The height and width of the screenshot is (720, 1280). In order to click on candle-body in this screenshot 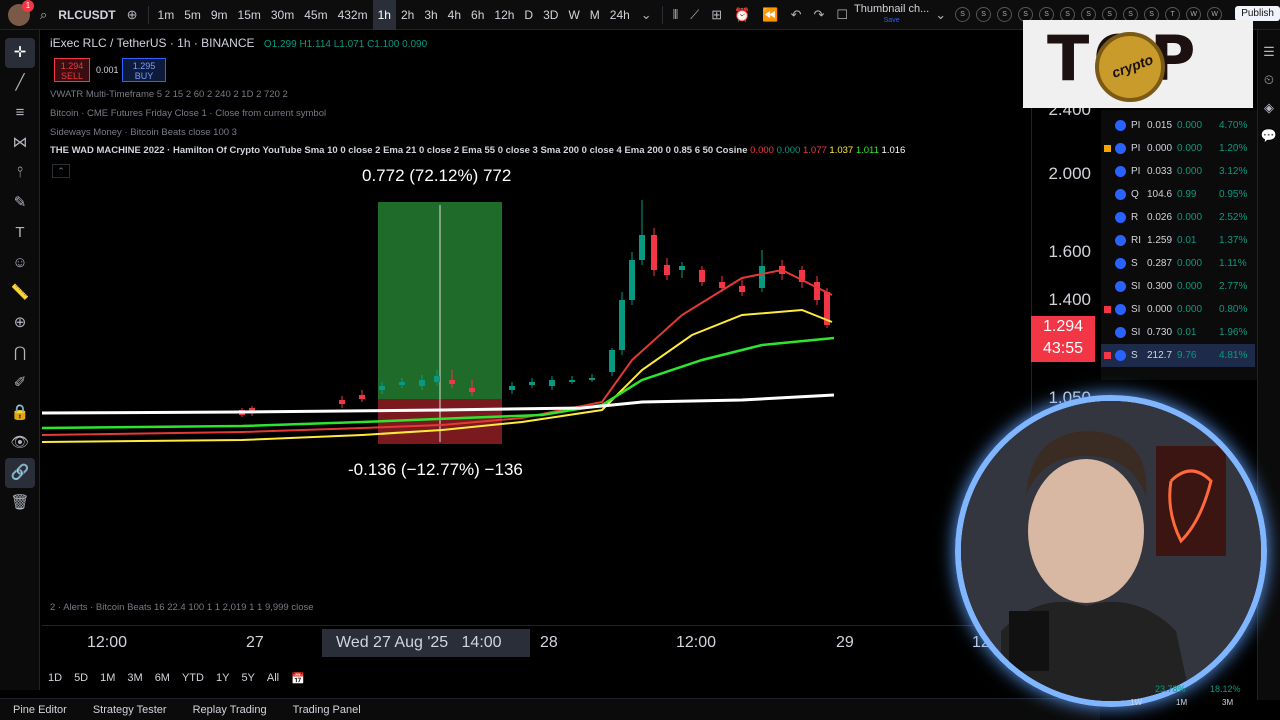, I will do `click(817, 291)`.